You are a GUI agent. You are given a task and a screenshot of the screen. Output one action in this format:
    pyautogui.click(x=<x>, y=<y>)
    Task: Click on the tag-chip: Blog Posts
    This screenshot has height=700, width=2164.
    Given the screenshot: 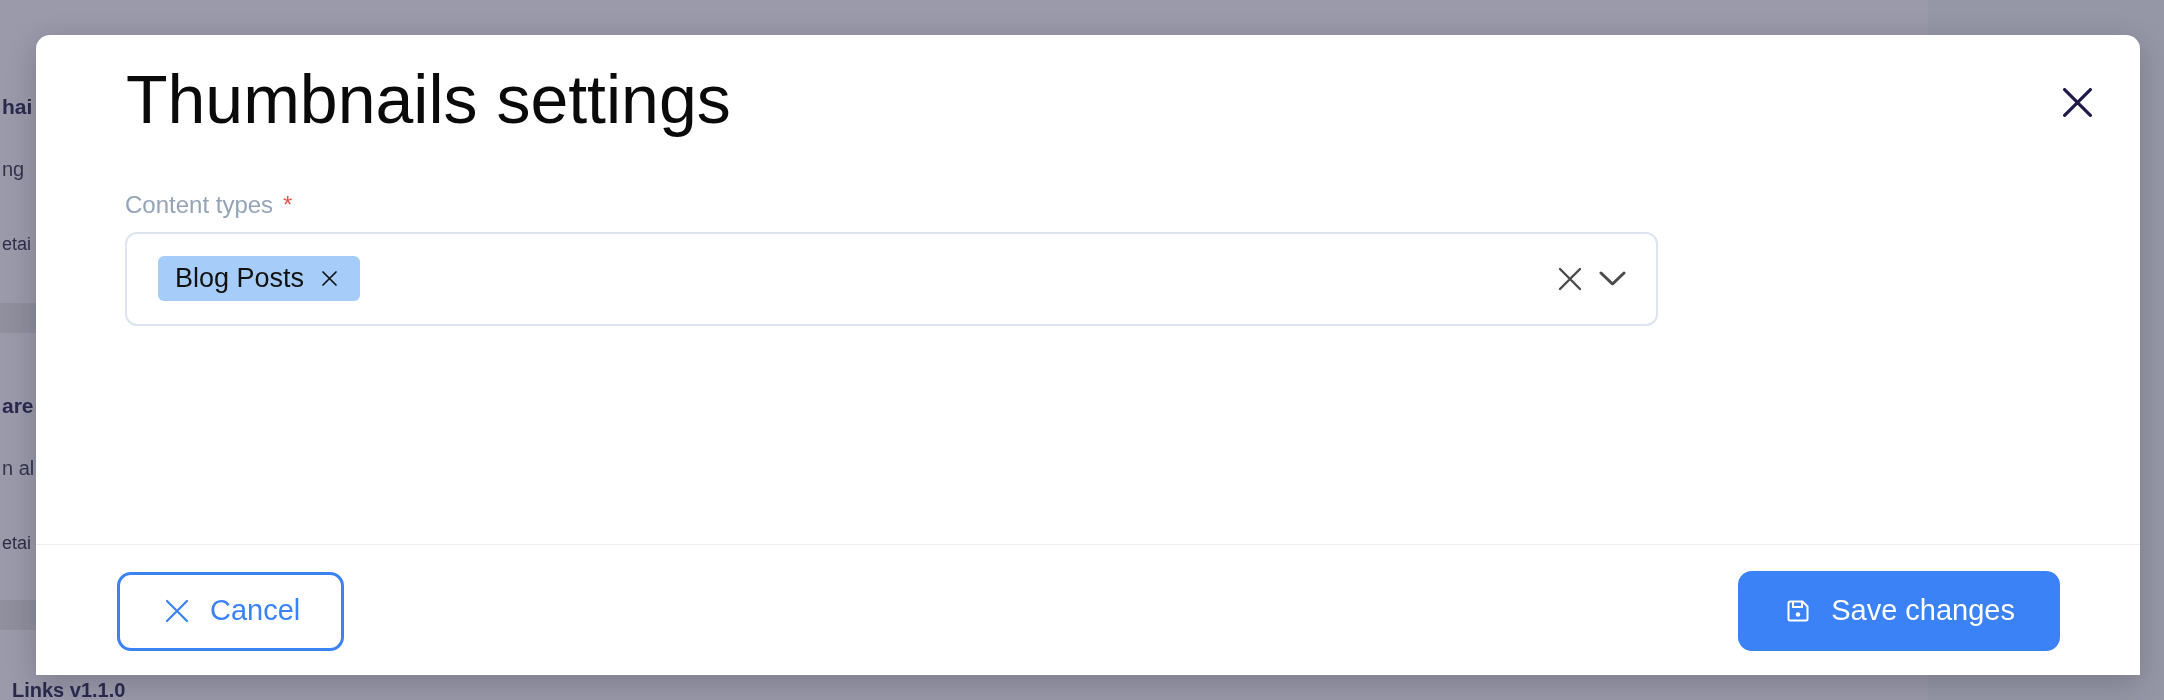 What is the action you would take?
    pyautogui.click(x=259, y=279)
    